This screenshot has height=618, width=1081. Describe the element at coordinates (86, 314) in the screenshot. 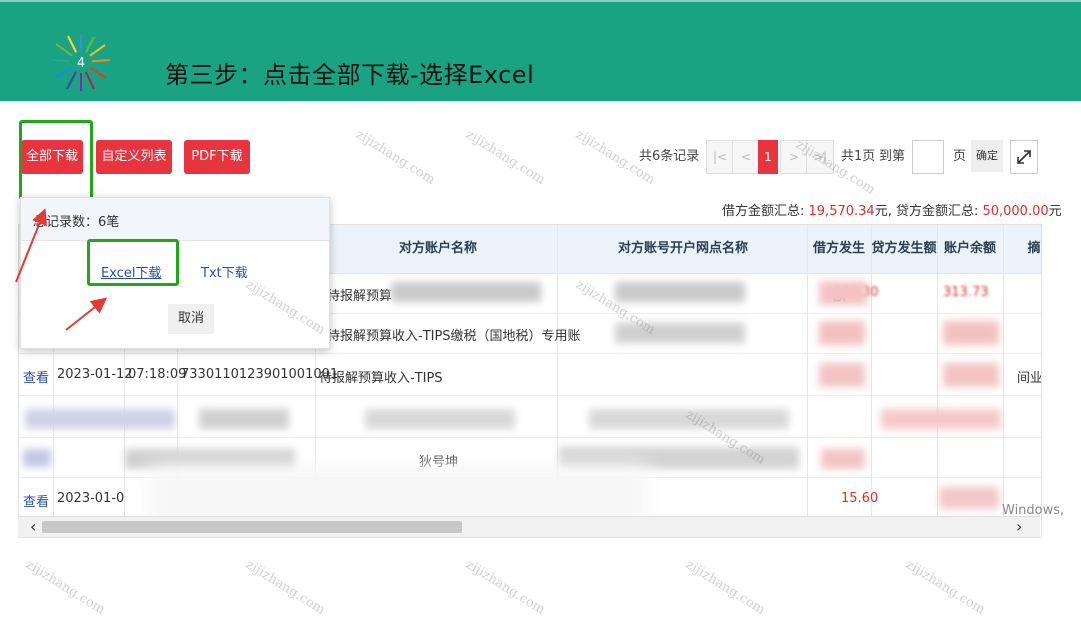

I see `arrow-to-excel` at that location.